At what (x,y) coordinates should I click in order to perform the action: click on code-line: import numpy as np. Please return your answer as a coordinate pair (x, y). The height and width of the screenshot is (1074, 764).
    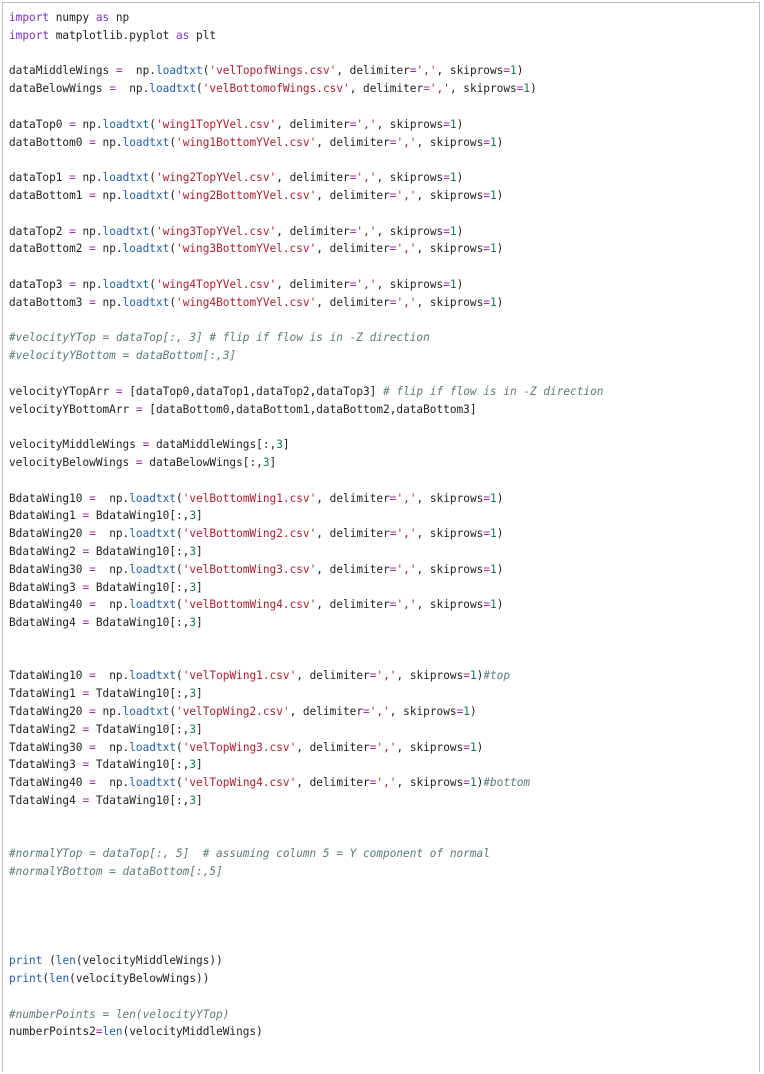
    Looking at the image, I should click on (384, 18).